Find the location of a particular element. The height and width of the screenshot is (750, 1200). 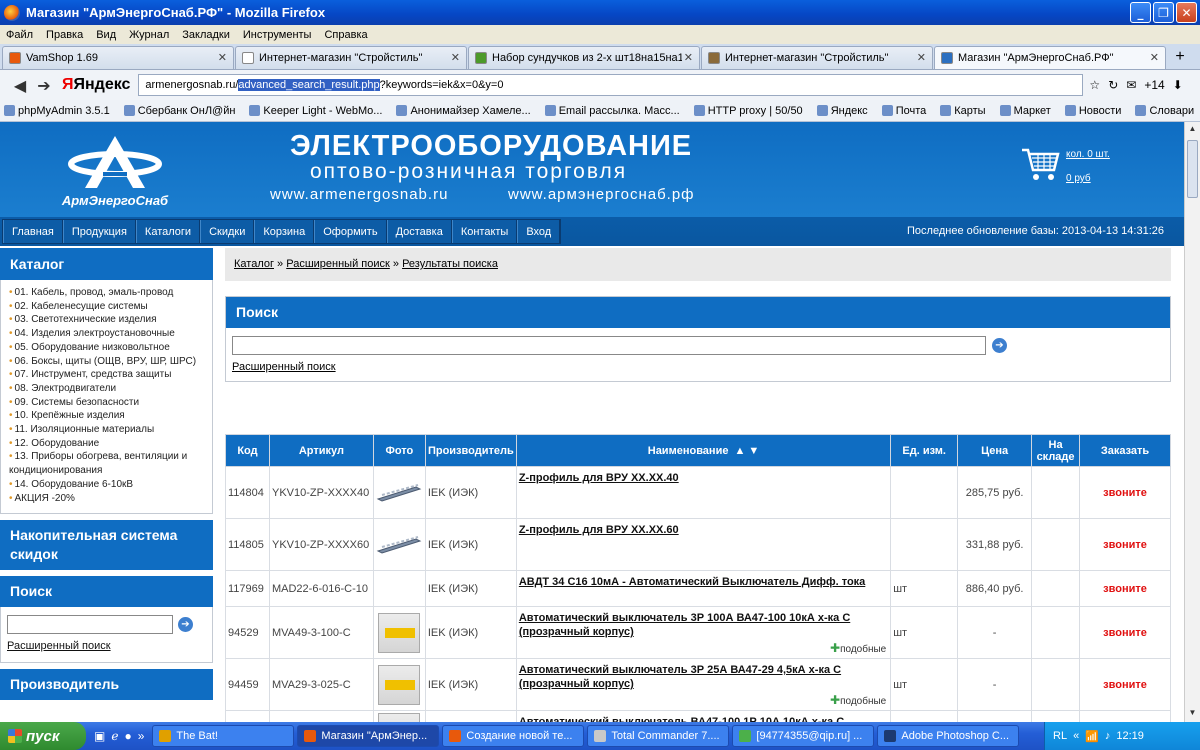

menu-help: Справка is located at coordinates (345, 35).